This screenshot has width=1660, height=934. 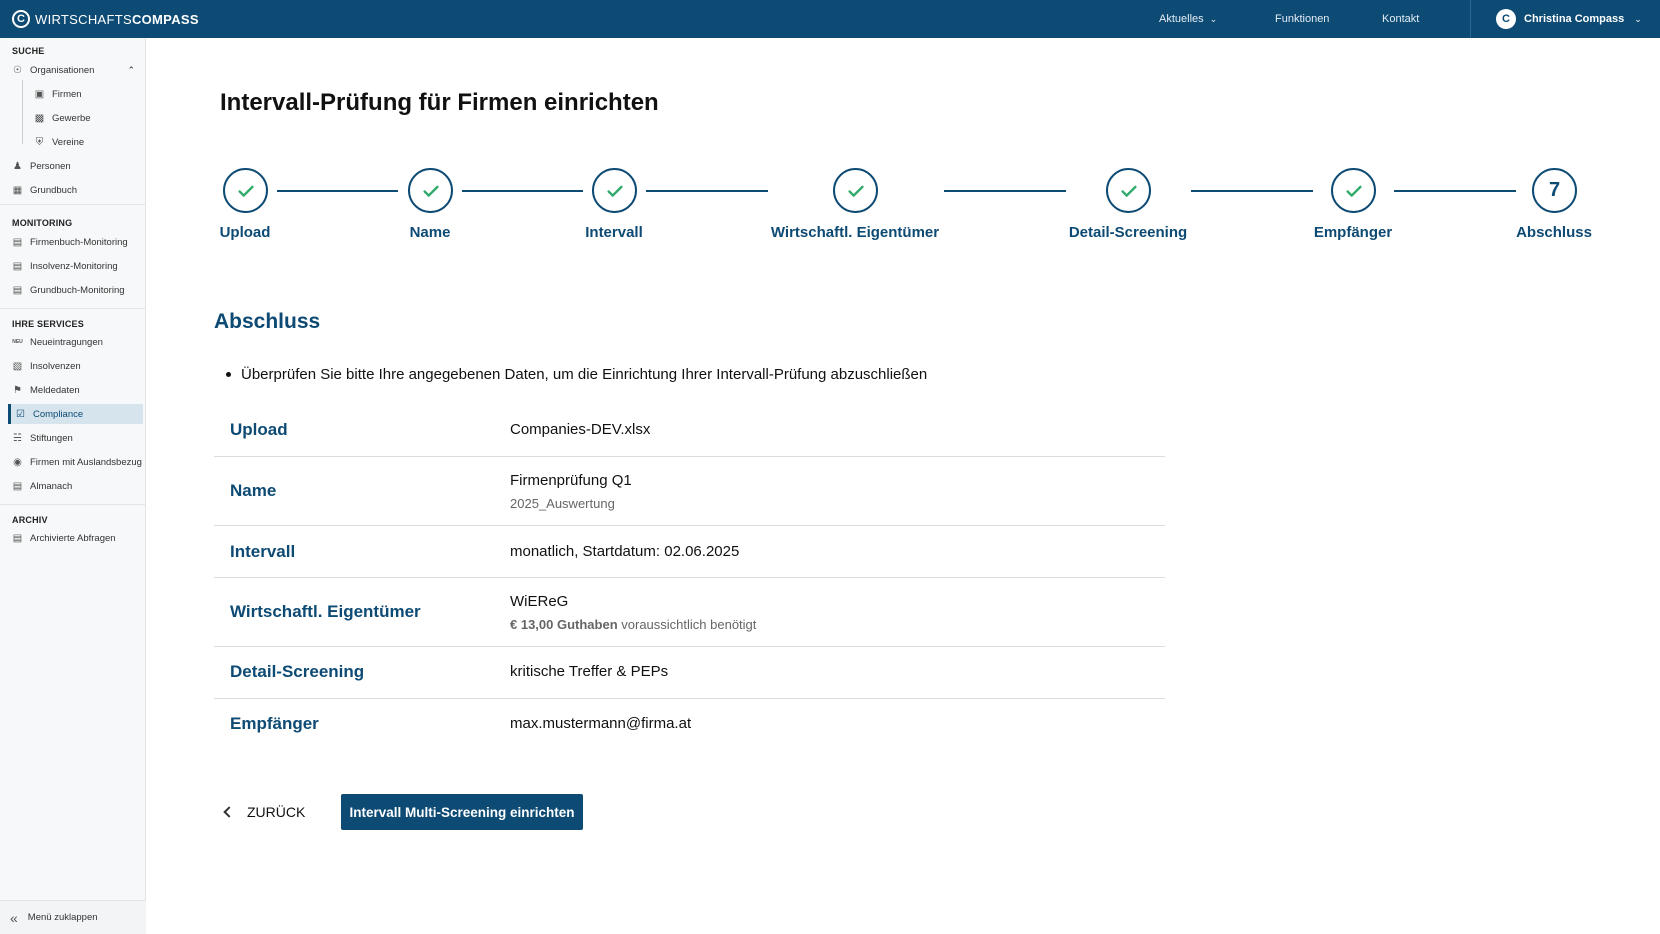 What do you see at coordinates (276, 812) in the screenshot?
I see `back-button-label: ZURÜCK` at bounding box center [276, 812].